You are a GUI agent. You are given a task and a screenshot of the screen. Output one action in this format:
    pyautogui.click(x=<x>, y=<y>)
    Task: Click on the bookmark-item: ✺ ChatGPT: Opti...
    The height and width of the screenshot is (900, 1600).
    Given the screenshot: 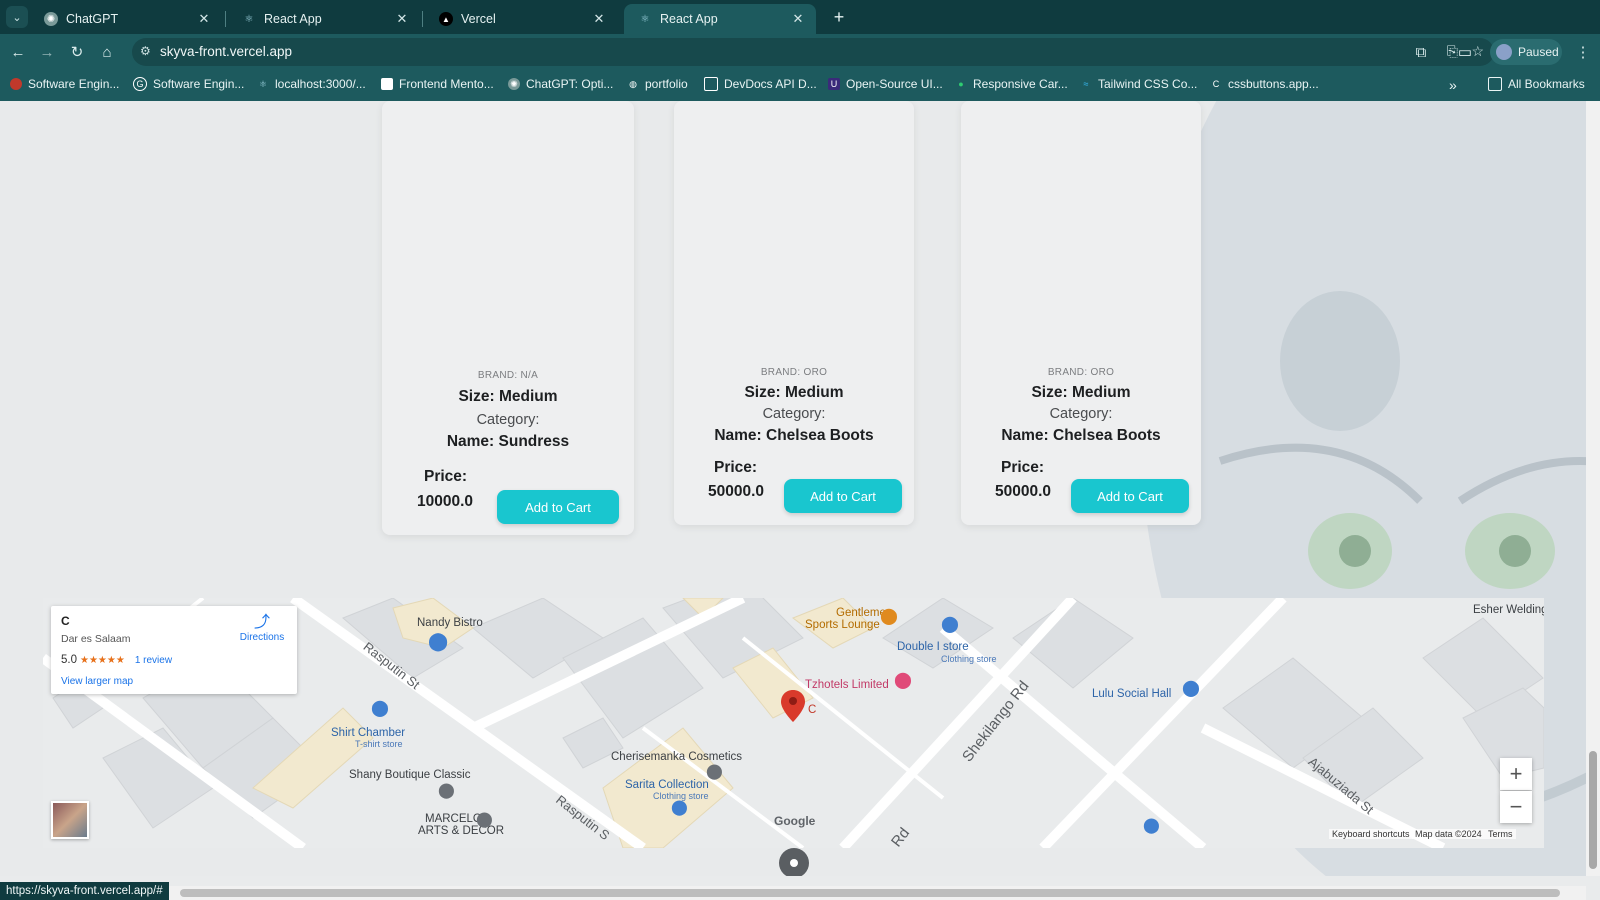 What is the action you would take?
    pyautogui.click(x=560, y=84)
    